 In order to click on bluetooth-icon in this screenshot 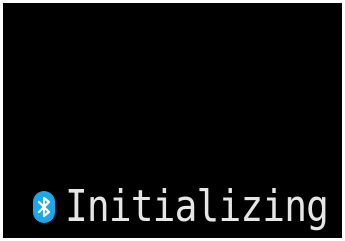, I will do `click(44, 207)`.